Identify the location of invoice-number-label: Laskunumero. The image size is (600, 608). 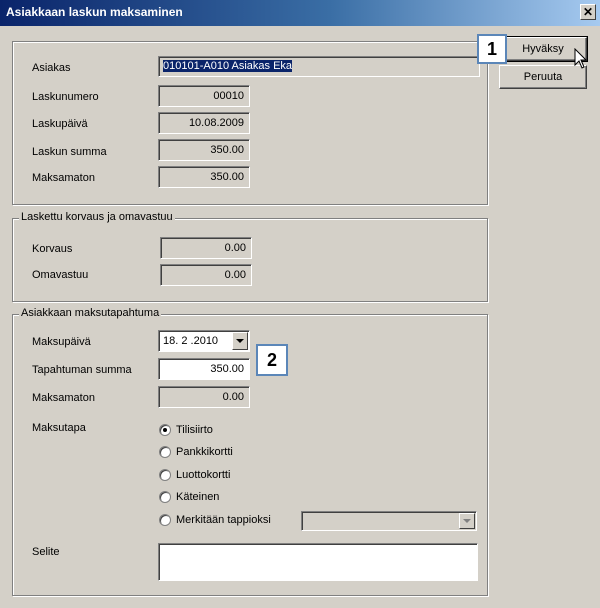
(65, 97).